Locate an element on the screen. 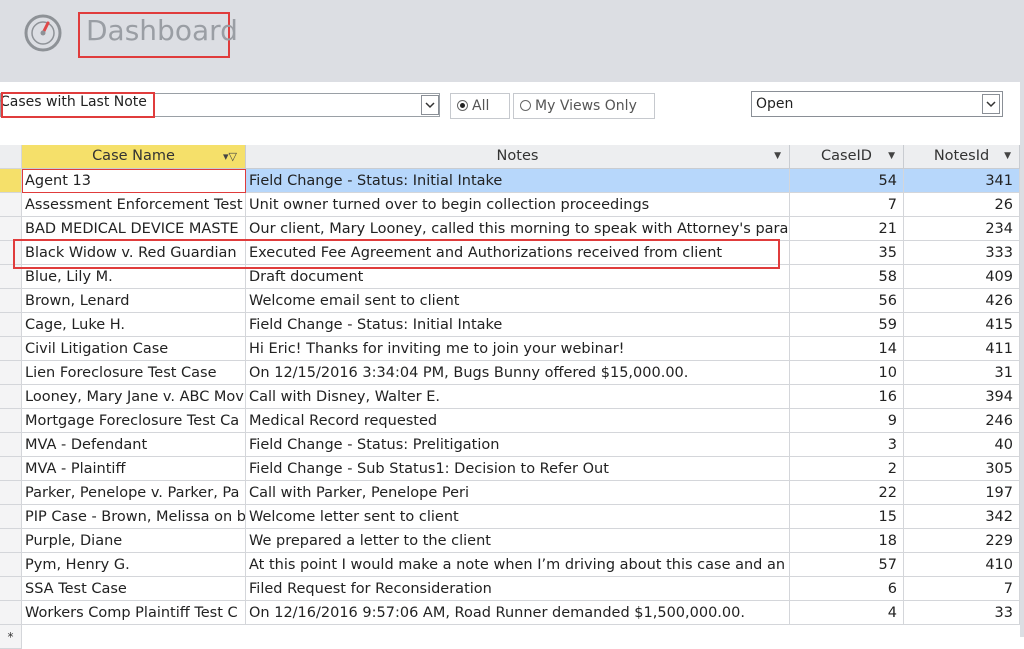  cell-caseid: 9 is located at coordinates (847, 421).